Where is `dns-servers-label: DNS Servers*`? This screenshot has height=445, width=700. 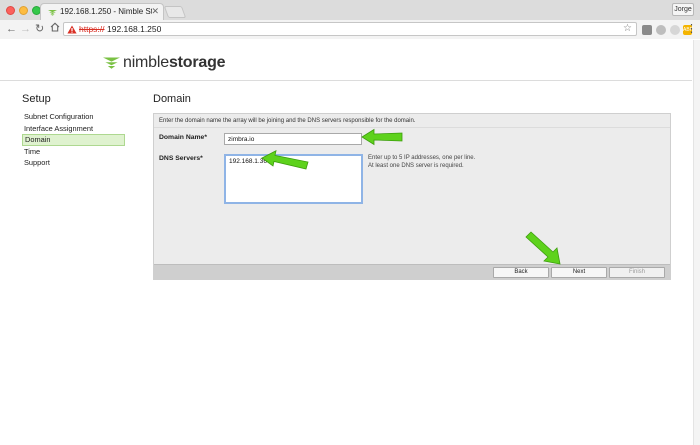
dns-servers-label: DNS Servers* is located at coordinates (181, 158).